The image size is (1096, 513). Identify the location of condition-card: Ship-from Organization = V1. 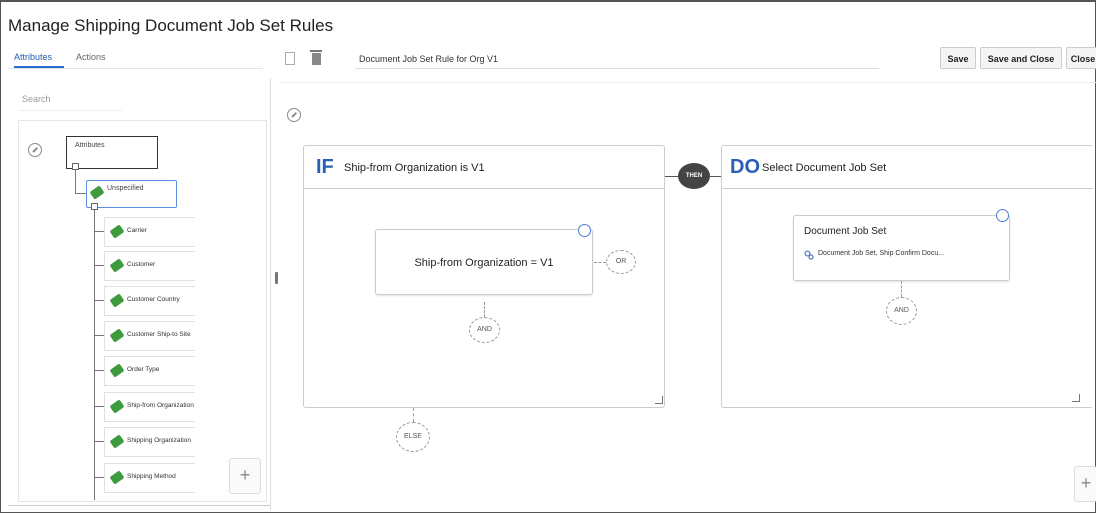
(484, 262).